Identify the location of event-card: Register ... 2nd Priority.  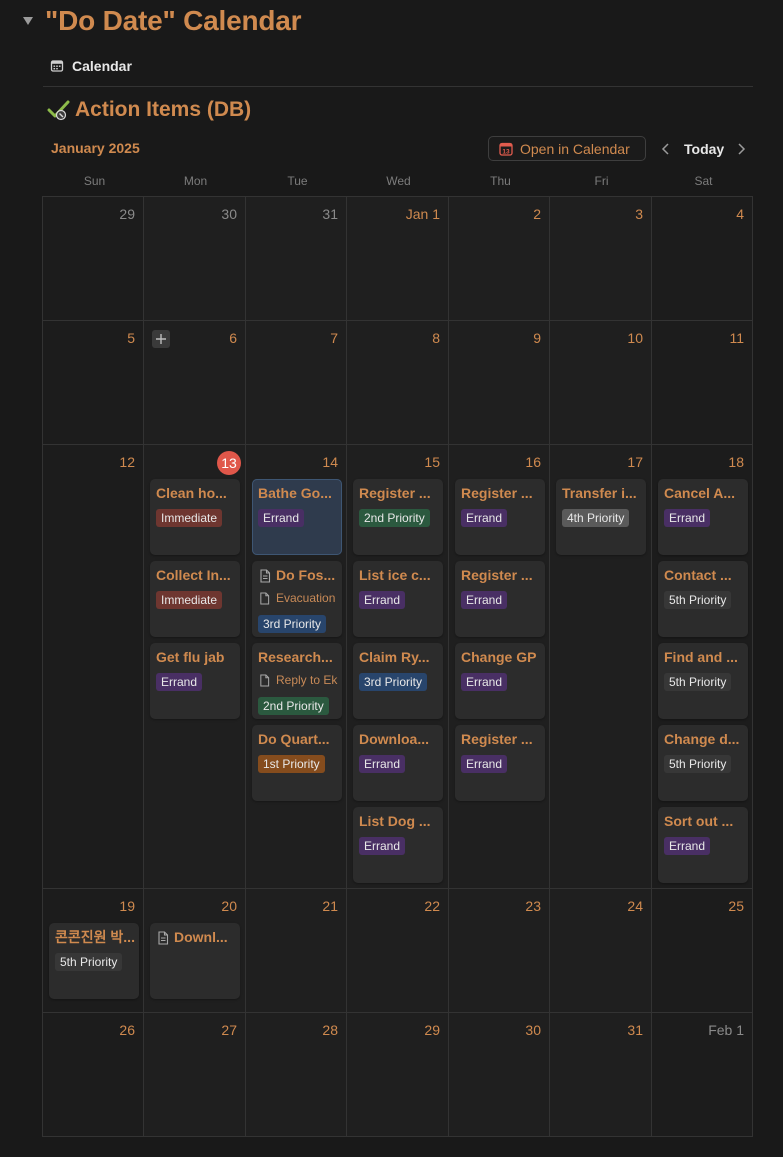
(398, 517).